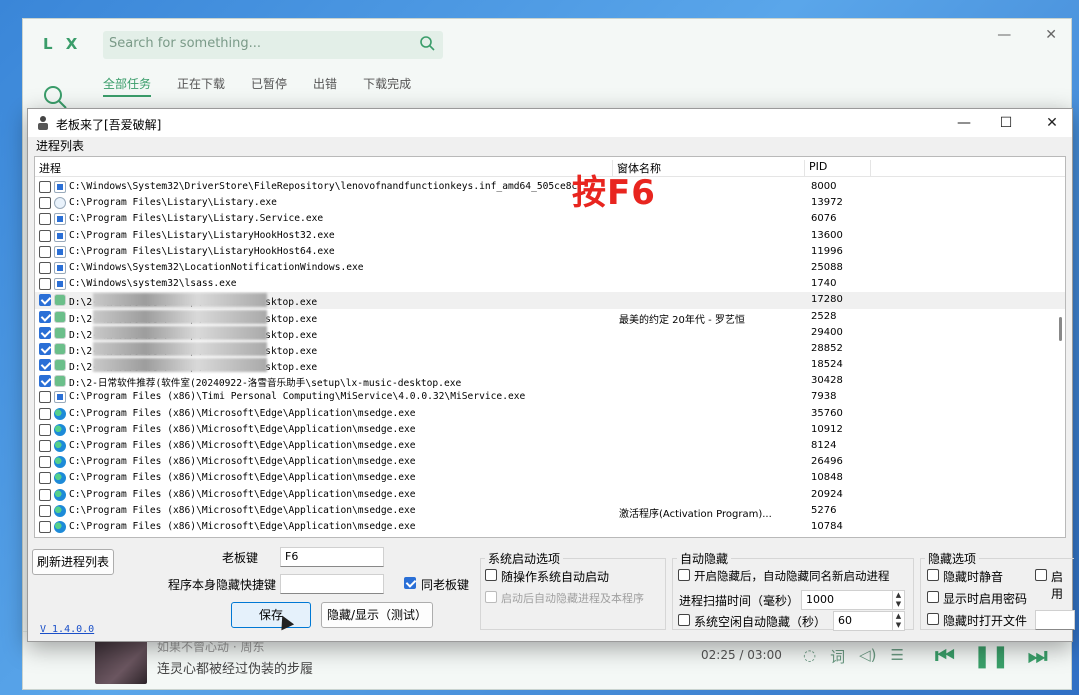 The image size is (1079, 695). Describe the element at coordinates (867, 656) in the screenshot. I see `volume-icon: ◁)` at that location.